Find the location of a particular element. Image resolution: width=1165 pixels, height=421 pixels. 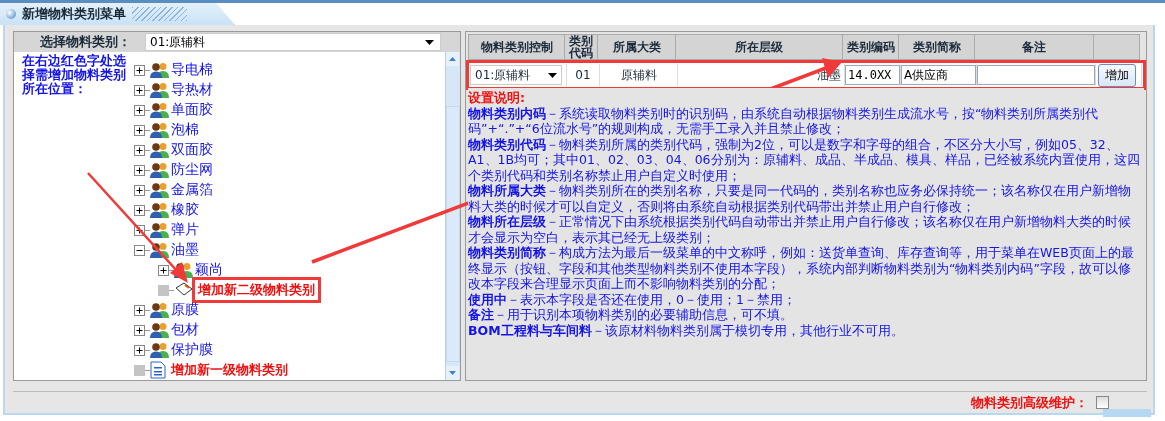

column-header: 备注 is located at coordinates (1034, 47).